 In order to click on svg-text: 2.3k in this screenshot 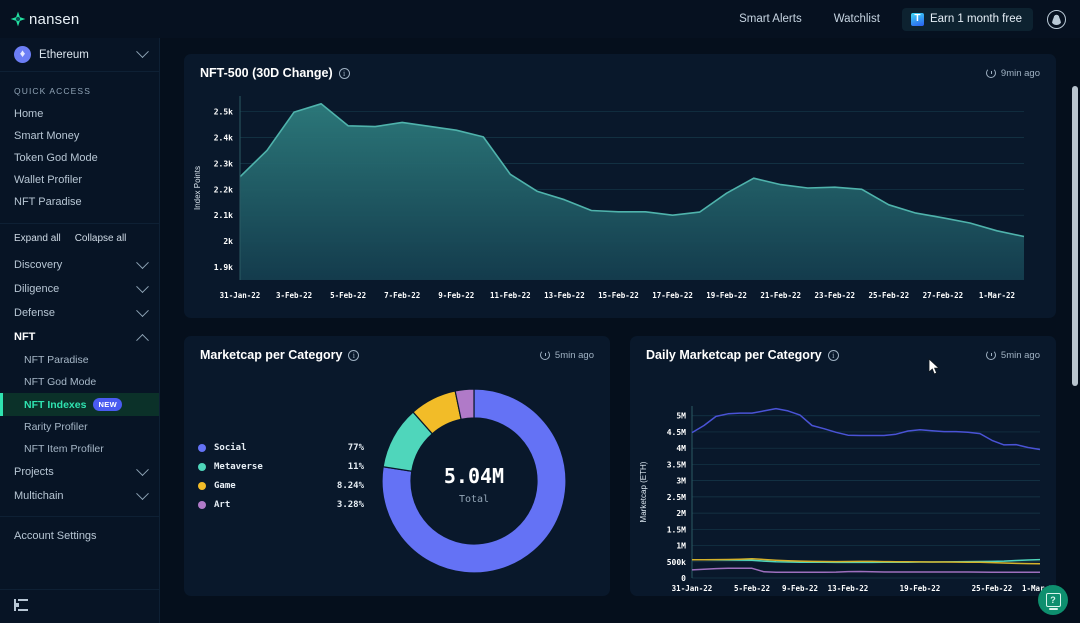, I will do `click(223, 163)`.